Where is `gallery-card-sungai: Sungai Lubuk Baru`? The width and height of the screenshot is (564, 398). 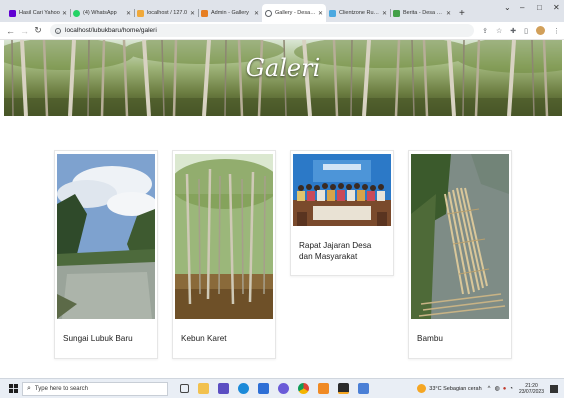 gallery-card-sungai: Sungai Lubuk Baru is located at coordinates (106, 254).